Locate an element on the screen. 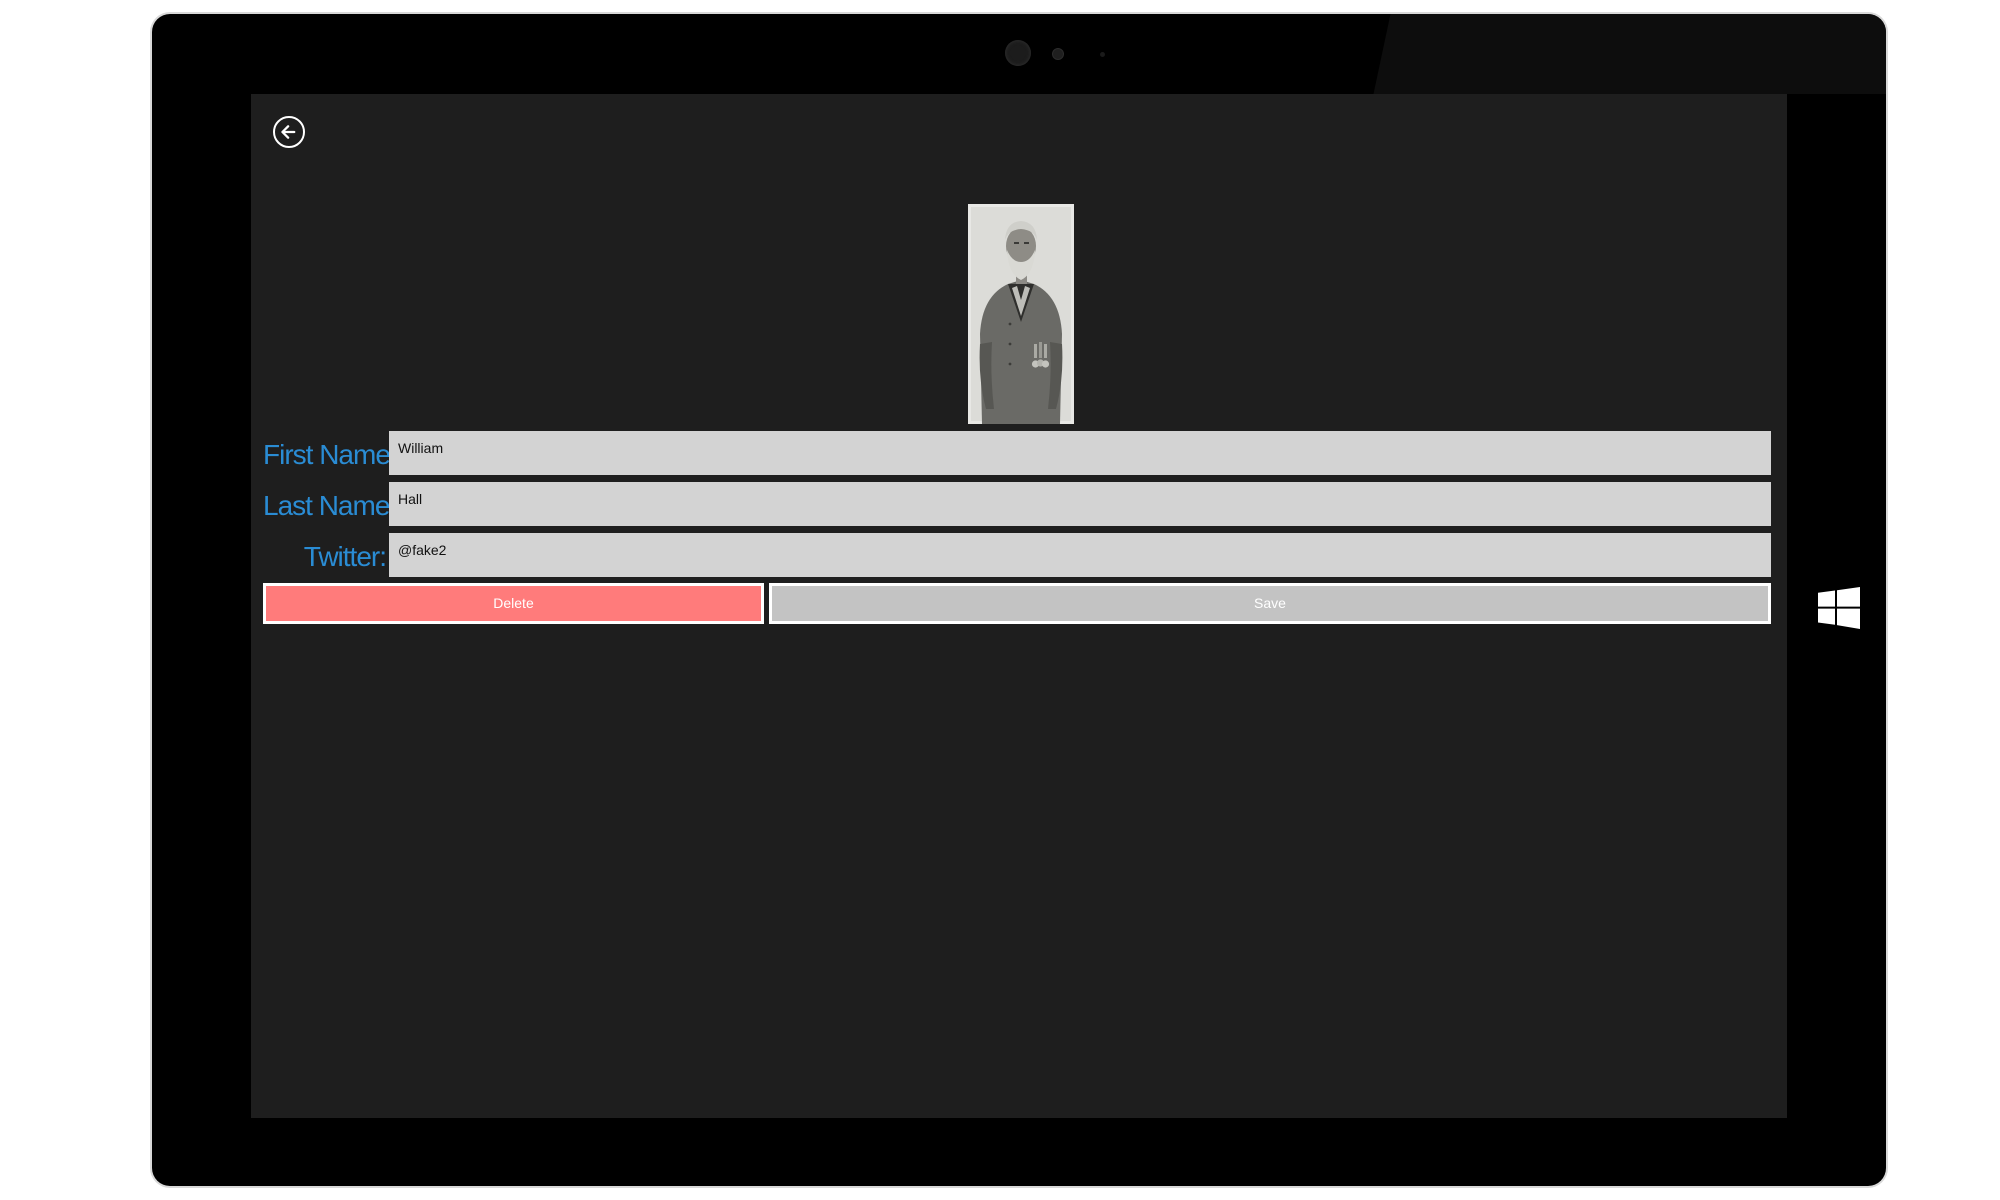 Image resolution: width=2000 pixels, height=1200 pixels. last-name-row: Last Name: is located at coordinates (1017, 504).